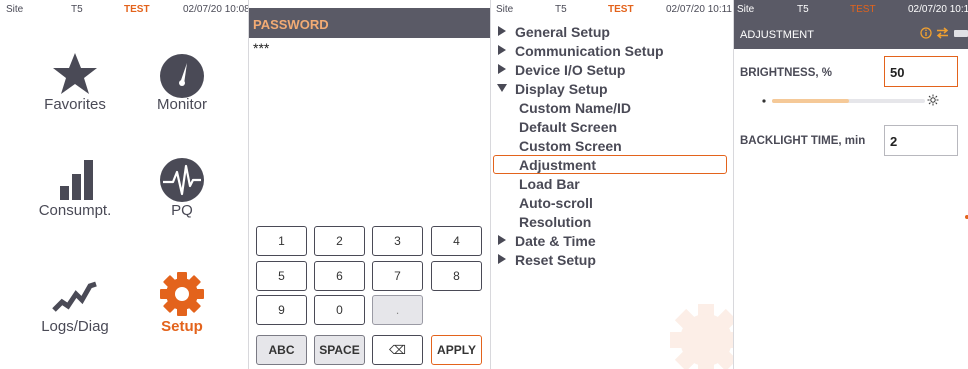 Image resolution: width=968 pixels, height=369 pixels. Describe the element at coordinates (589, 51) in the screenshot. I see `menu-item-label: Communication Setup` at that location.